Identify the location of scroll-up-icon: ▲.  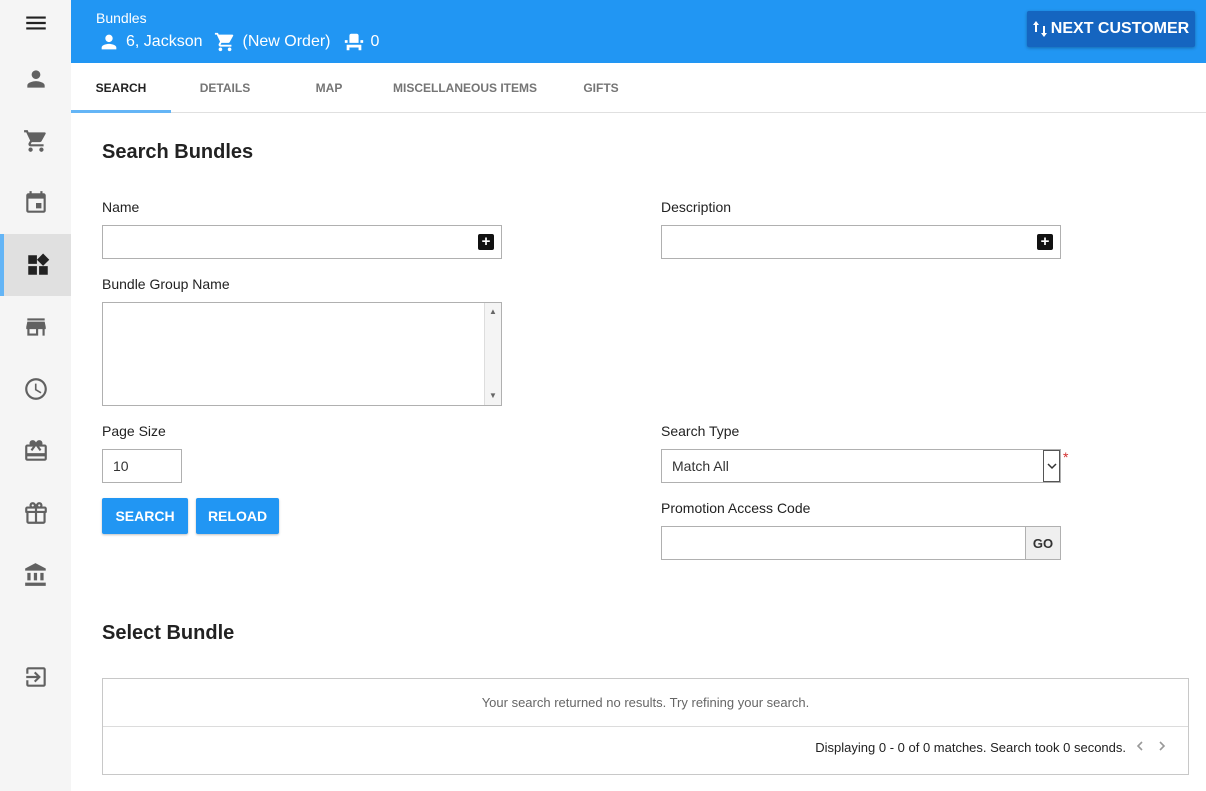
(493, 312).